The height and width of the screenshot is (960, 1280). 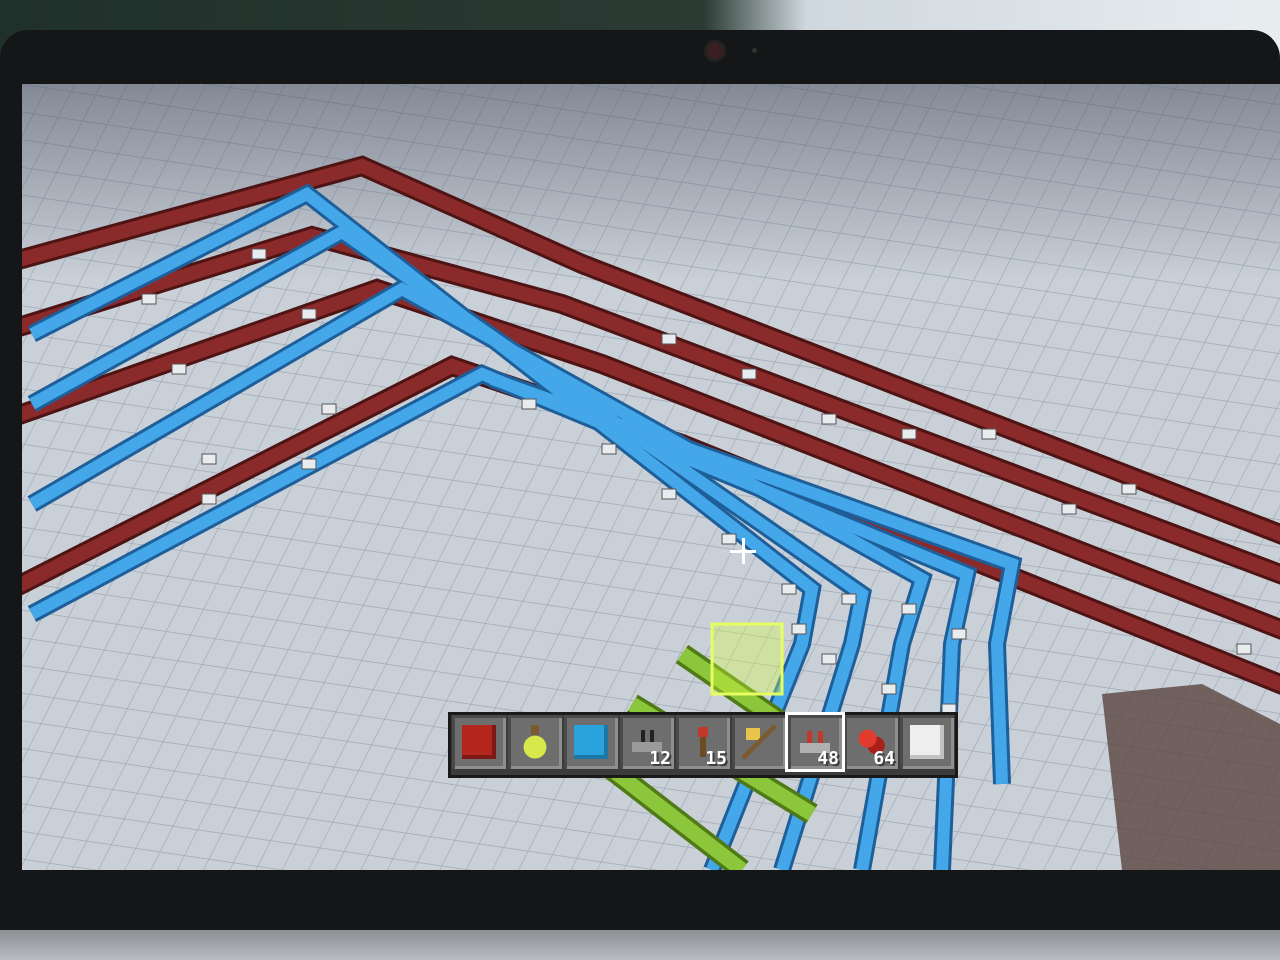 I want to click on light-blue-concrete-icon, so click(x=591, y=742).